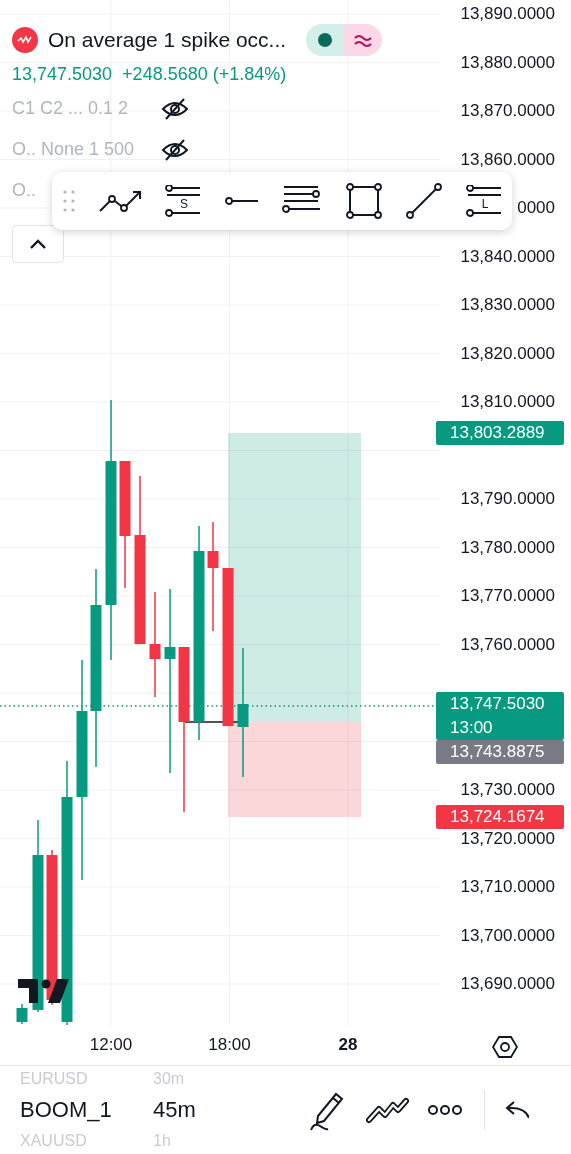  Describe the element at coordinates (24, 190) in the screenshot. I see `indicator-label: O..` at that location.